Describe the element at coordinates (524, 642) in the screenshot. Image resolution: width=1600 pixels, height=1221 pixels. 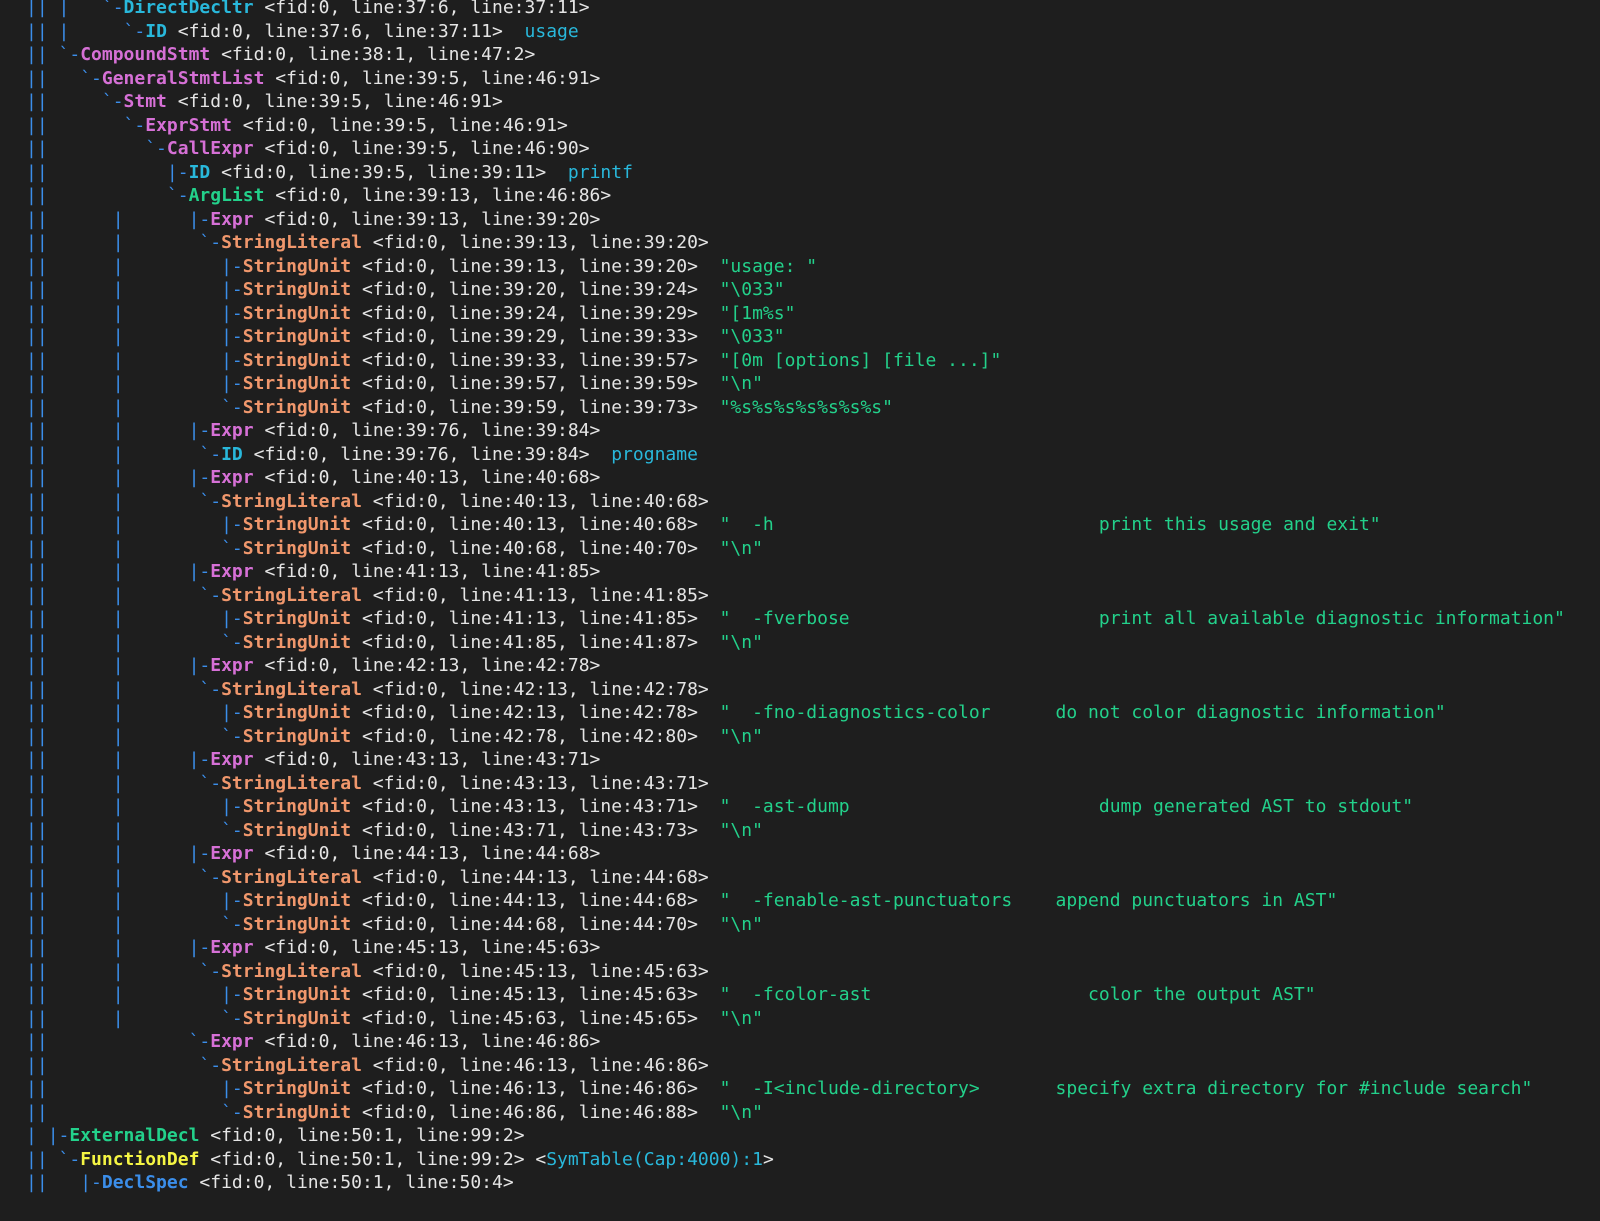
I see `source-location: <fid:0, line:41:85, line:41:87>` at that location.